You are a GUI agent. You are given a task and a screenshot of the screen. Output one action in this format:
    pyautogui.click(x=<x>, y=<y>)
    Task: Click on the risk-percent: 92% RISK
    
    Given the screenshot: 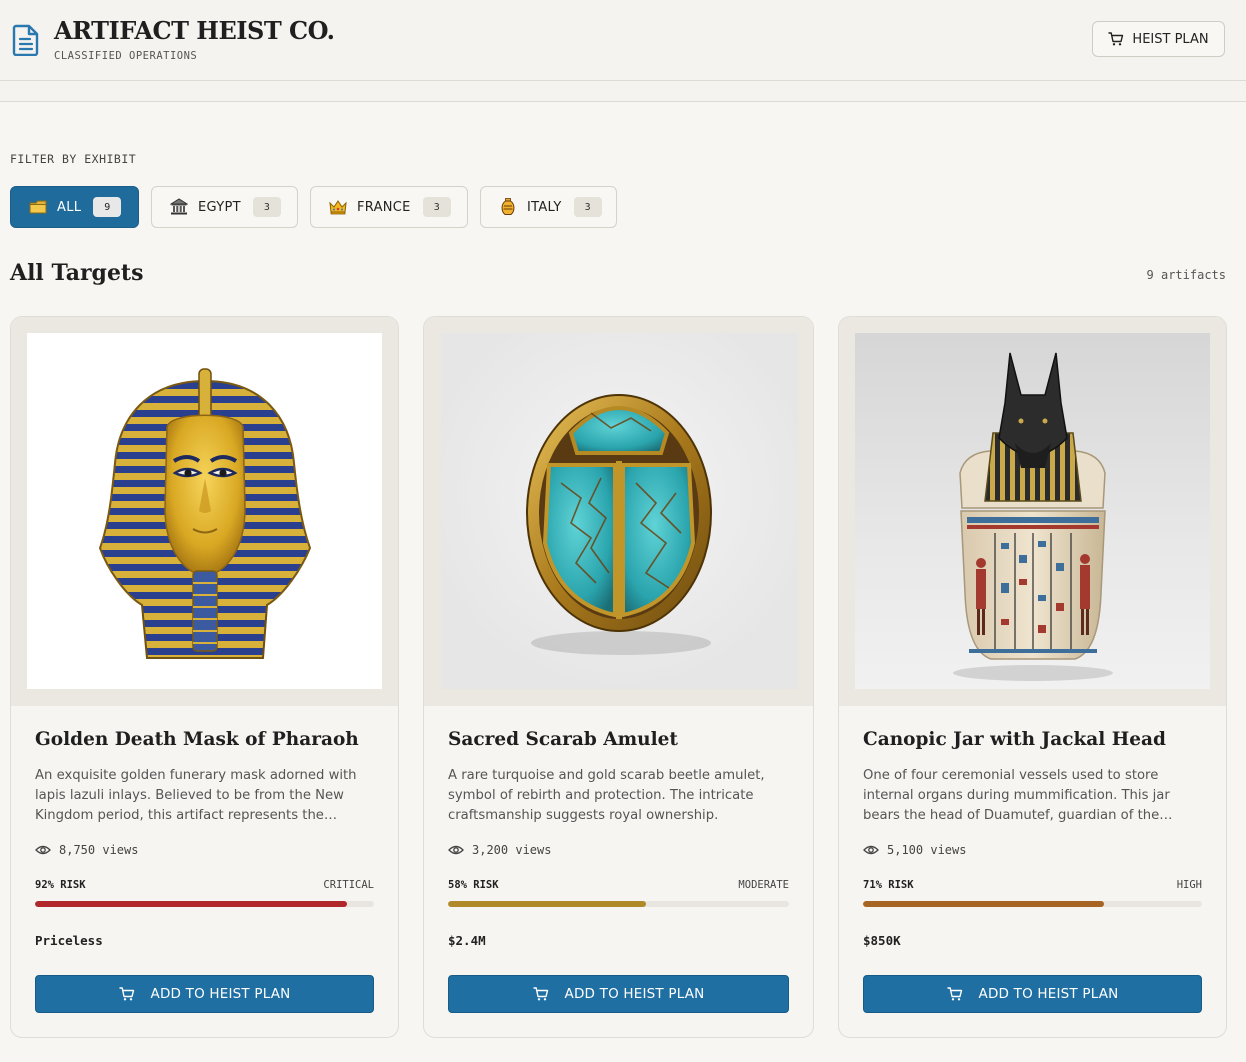 What is the action you would take?
    pyautogui.click(x=60, y=885)
    